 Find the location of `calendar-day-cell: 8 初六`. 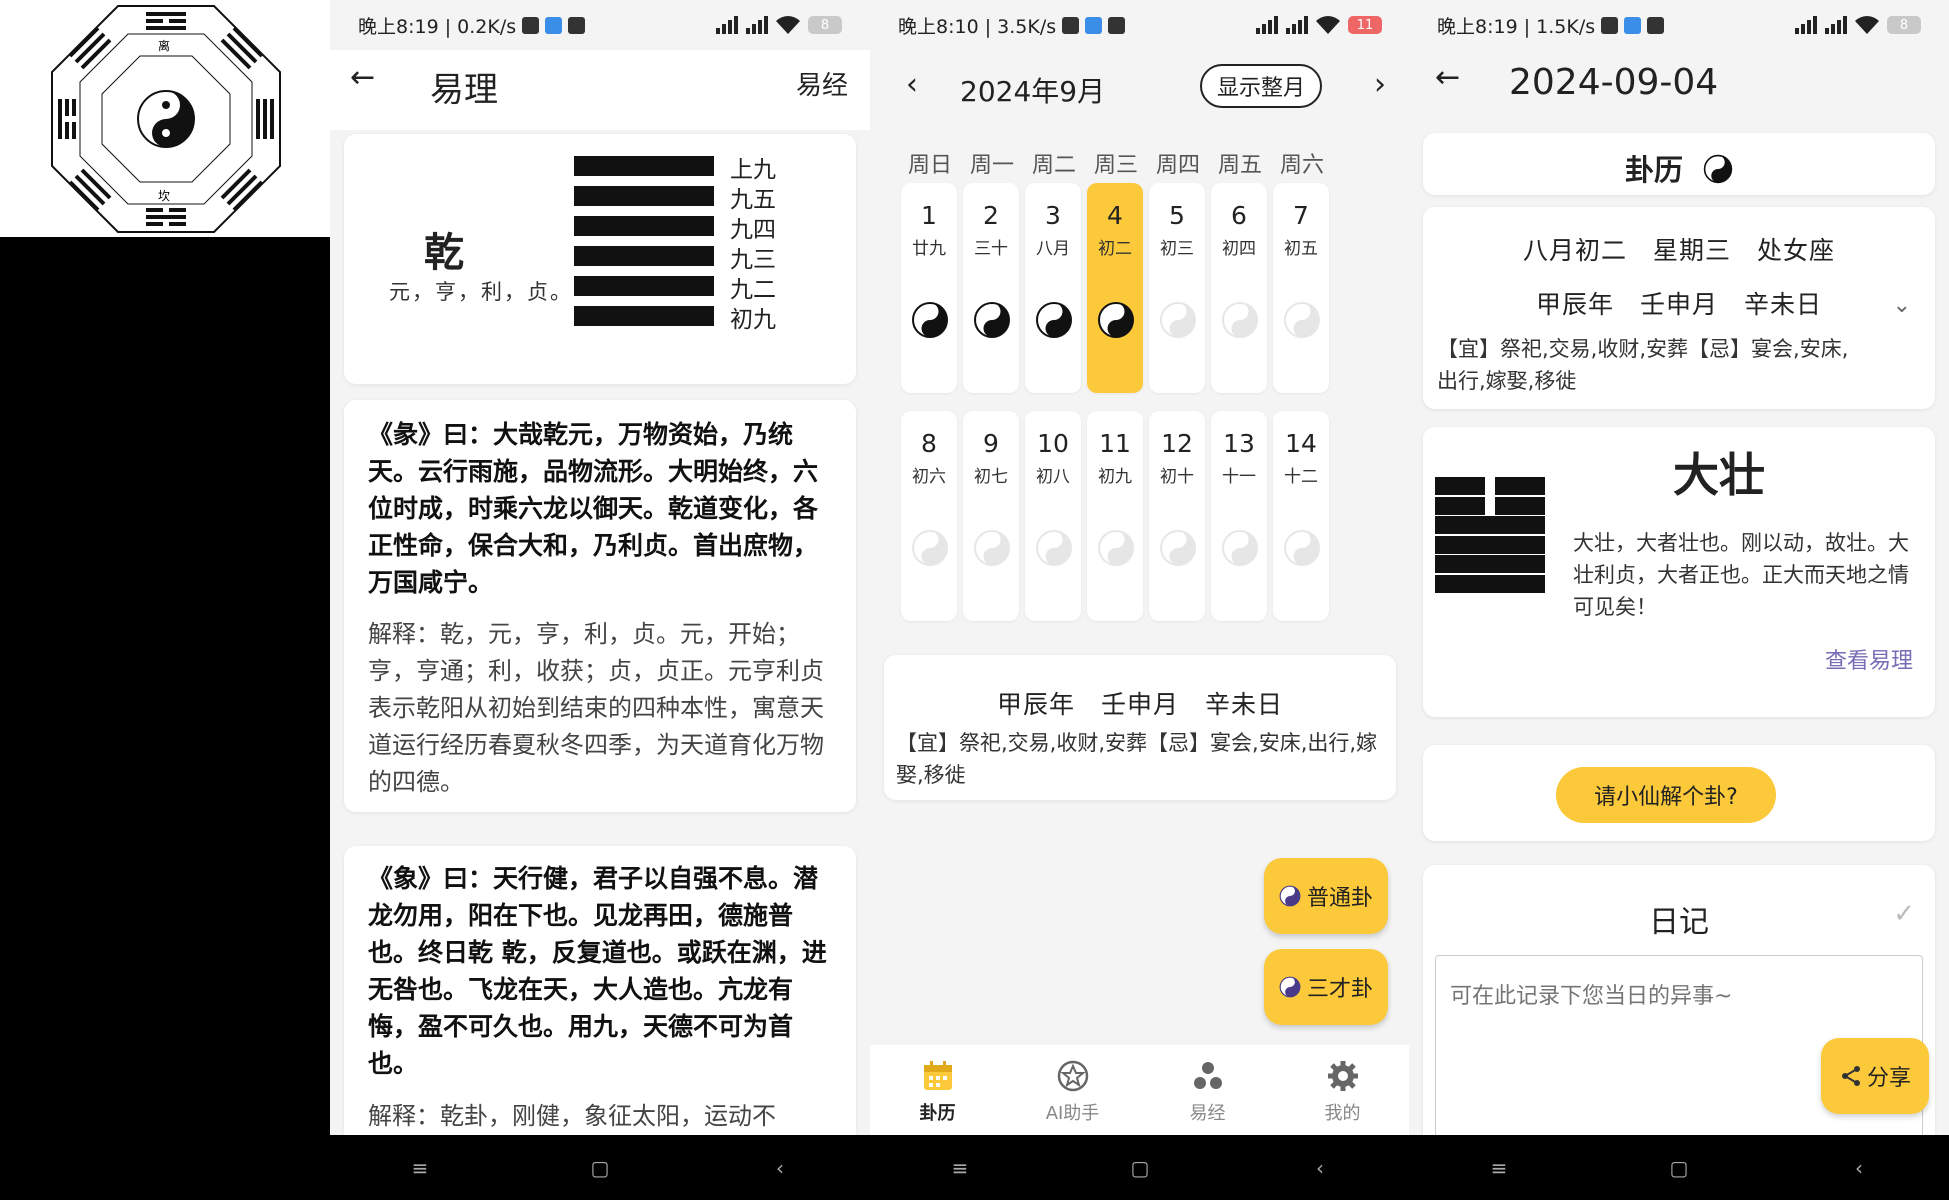

calendar-day-cell: 8 初六 is located at coordinates (929, 516).